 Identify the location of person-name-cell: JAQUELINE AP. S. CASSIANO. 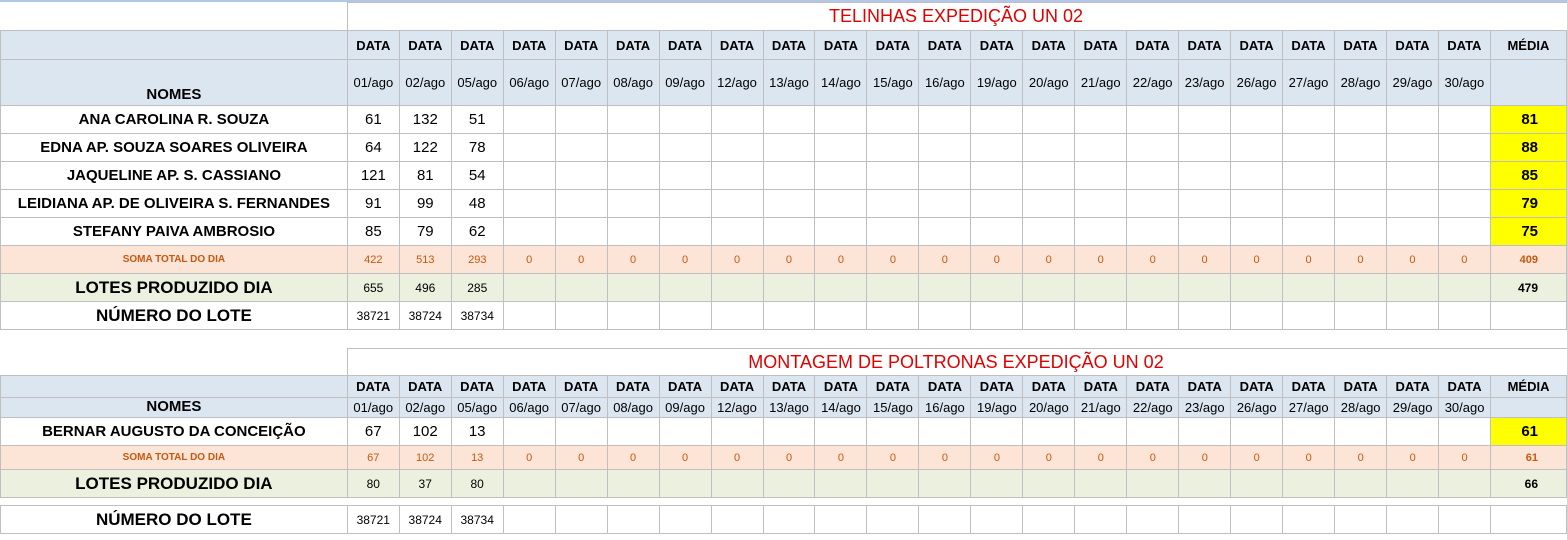
(174, 175).